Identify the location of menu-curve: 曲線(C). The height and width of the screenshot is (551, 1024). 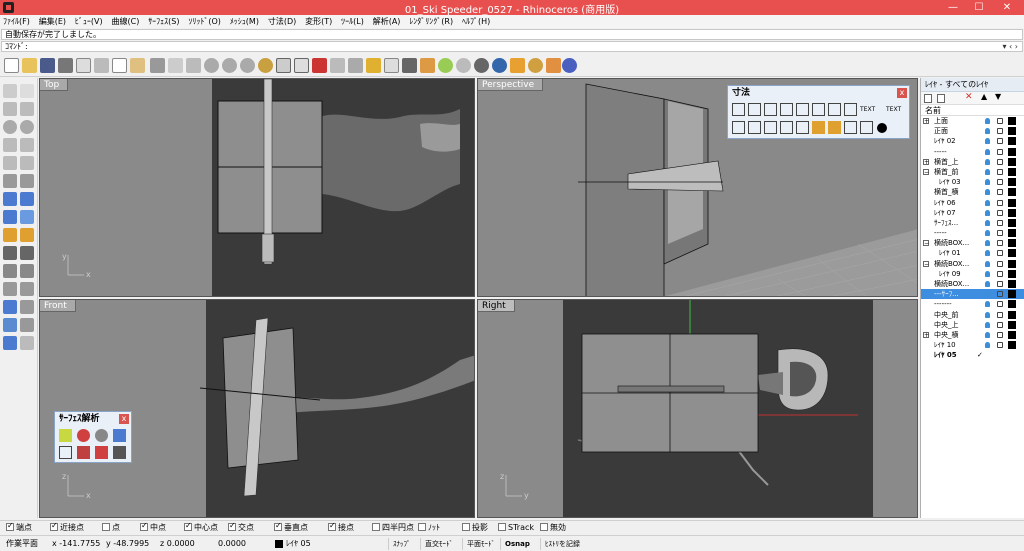
(125, 21).